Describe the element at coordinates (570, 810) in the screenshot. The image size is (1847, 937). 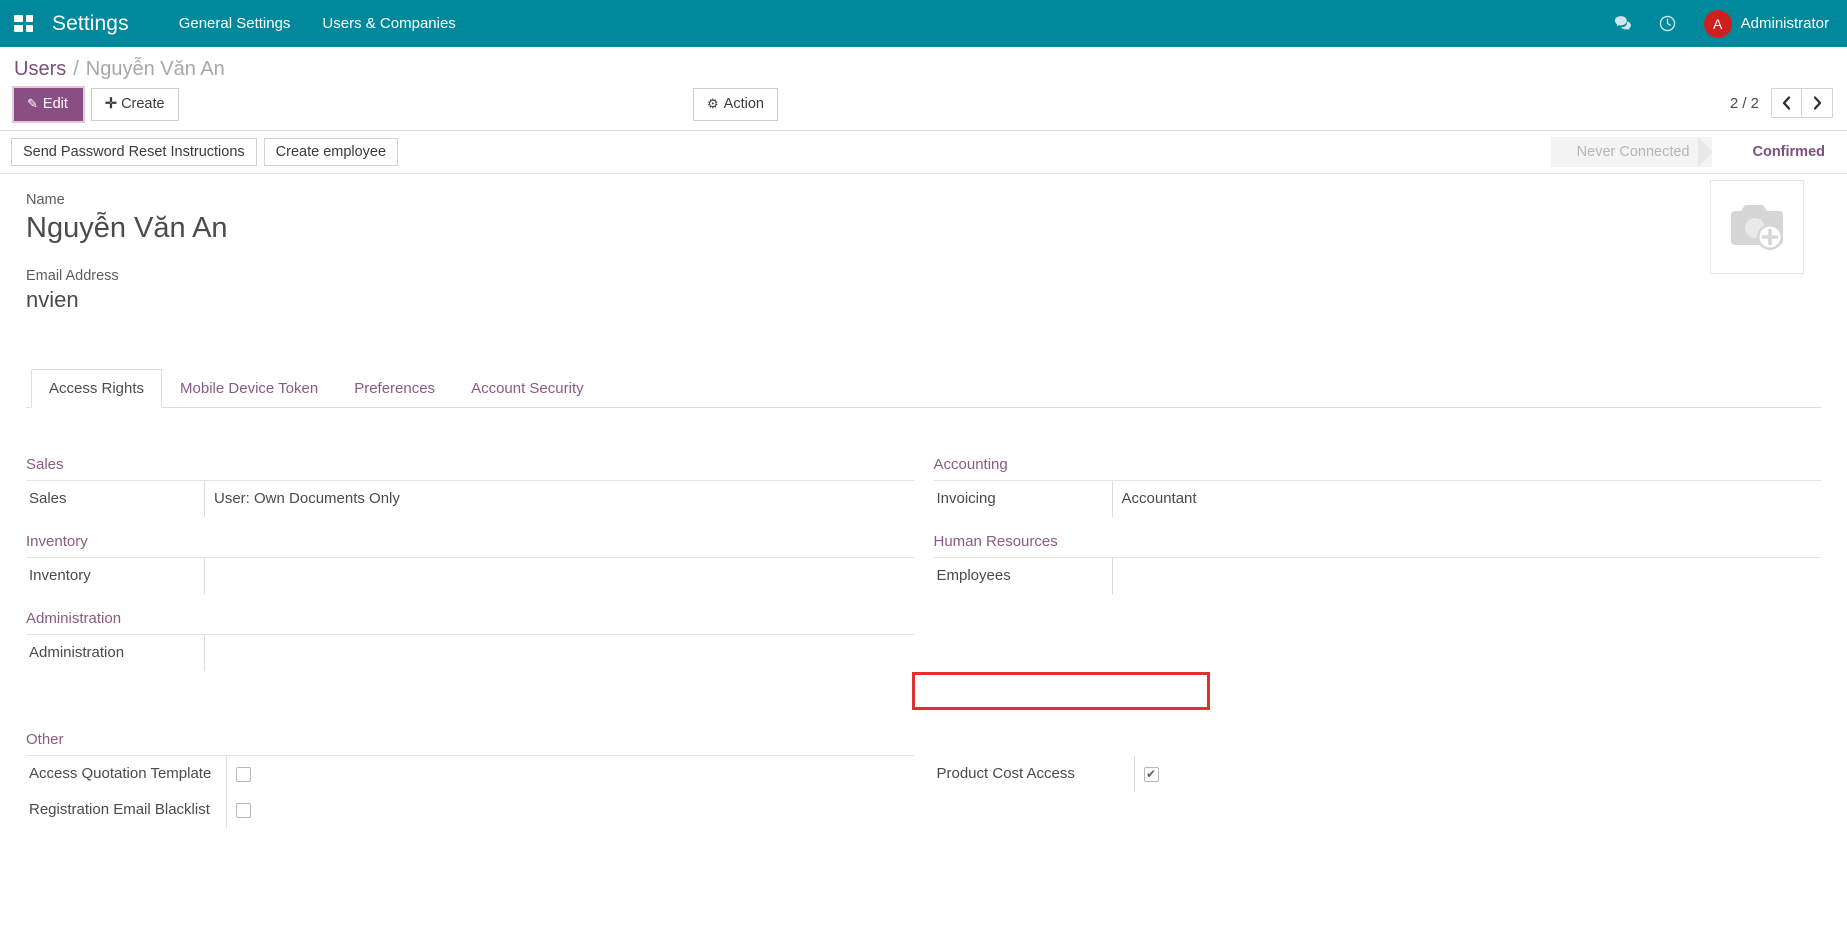
I see `field-value-registration-email-blacklist: ✔` at that location.